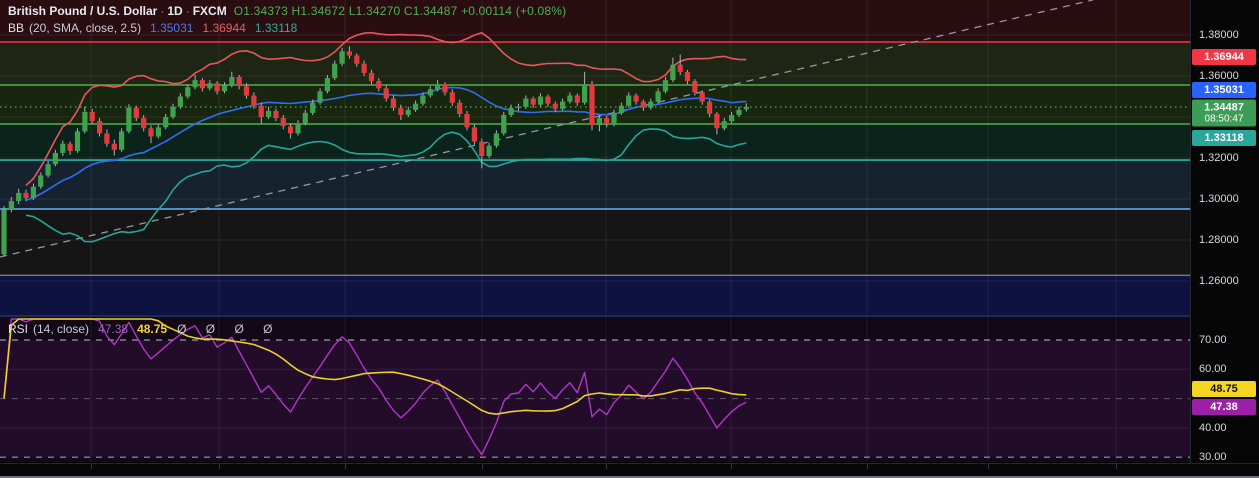  Describe the element at coordinates (85, 28) in the screenshot. I see `bb-params: (20, SMA, close, 2.5)` at that location.